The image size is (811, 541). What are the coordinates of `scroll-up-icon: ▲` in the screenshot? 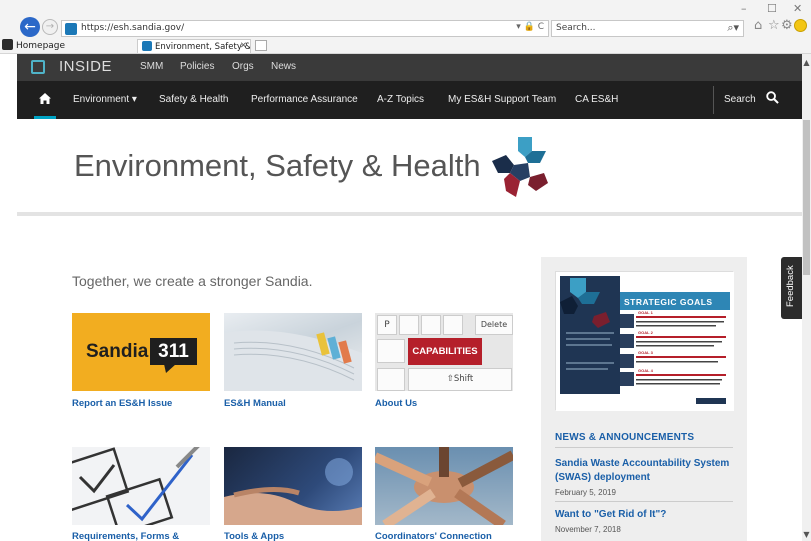 It's located at (806, 62).